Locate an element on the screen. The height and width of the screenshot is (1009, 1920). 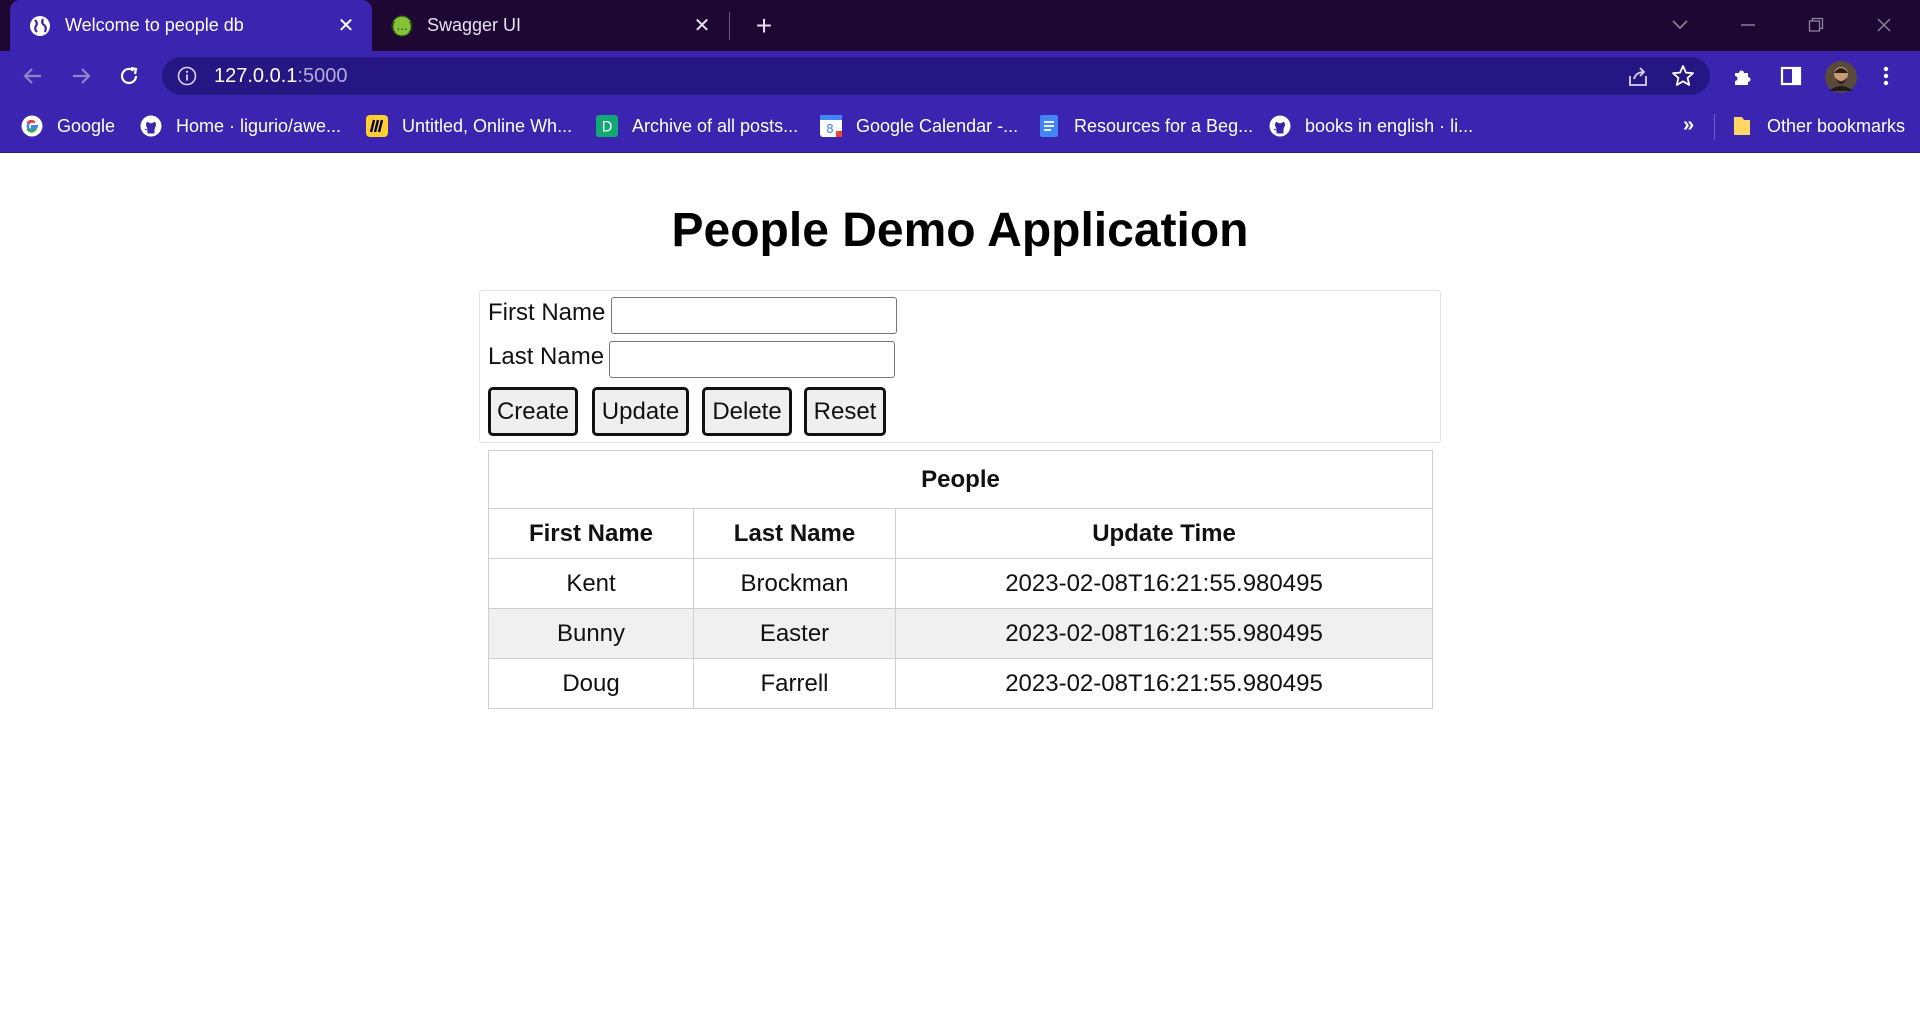
cell-first-name: Doug is located at coordinates (591, 683).